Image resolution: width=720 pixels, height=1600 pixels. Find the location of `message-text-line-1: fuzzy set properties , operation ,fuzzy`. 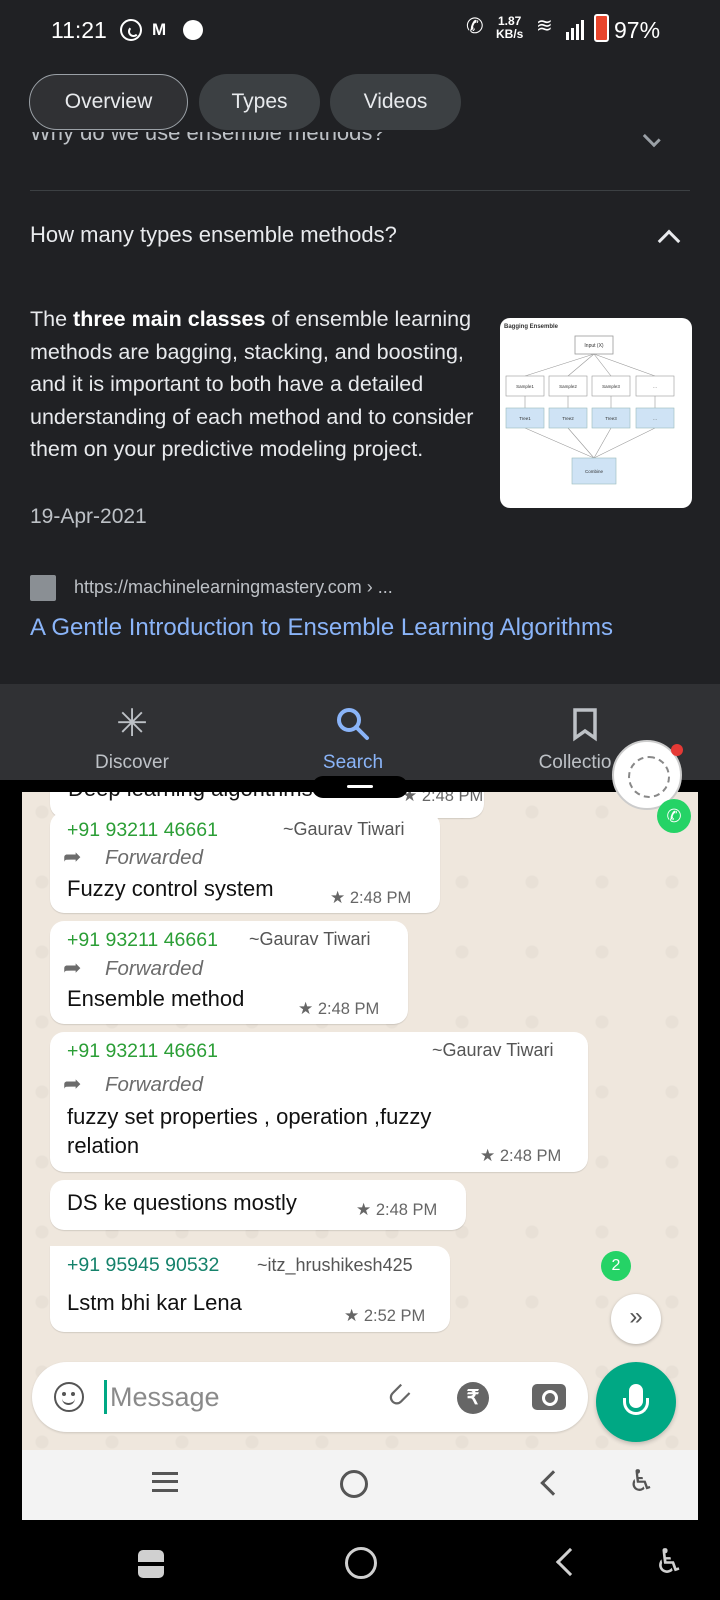

message-text-line-1: fuzzy set properties , operation ,fuzzy is located at coordinates (249, 1116).